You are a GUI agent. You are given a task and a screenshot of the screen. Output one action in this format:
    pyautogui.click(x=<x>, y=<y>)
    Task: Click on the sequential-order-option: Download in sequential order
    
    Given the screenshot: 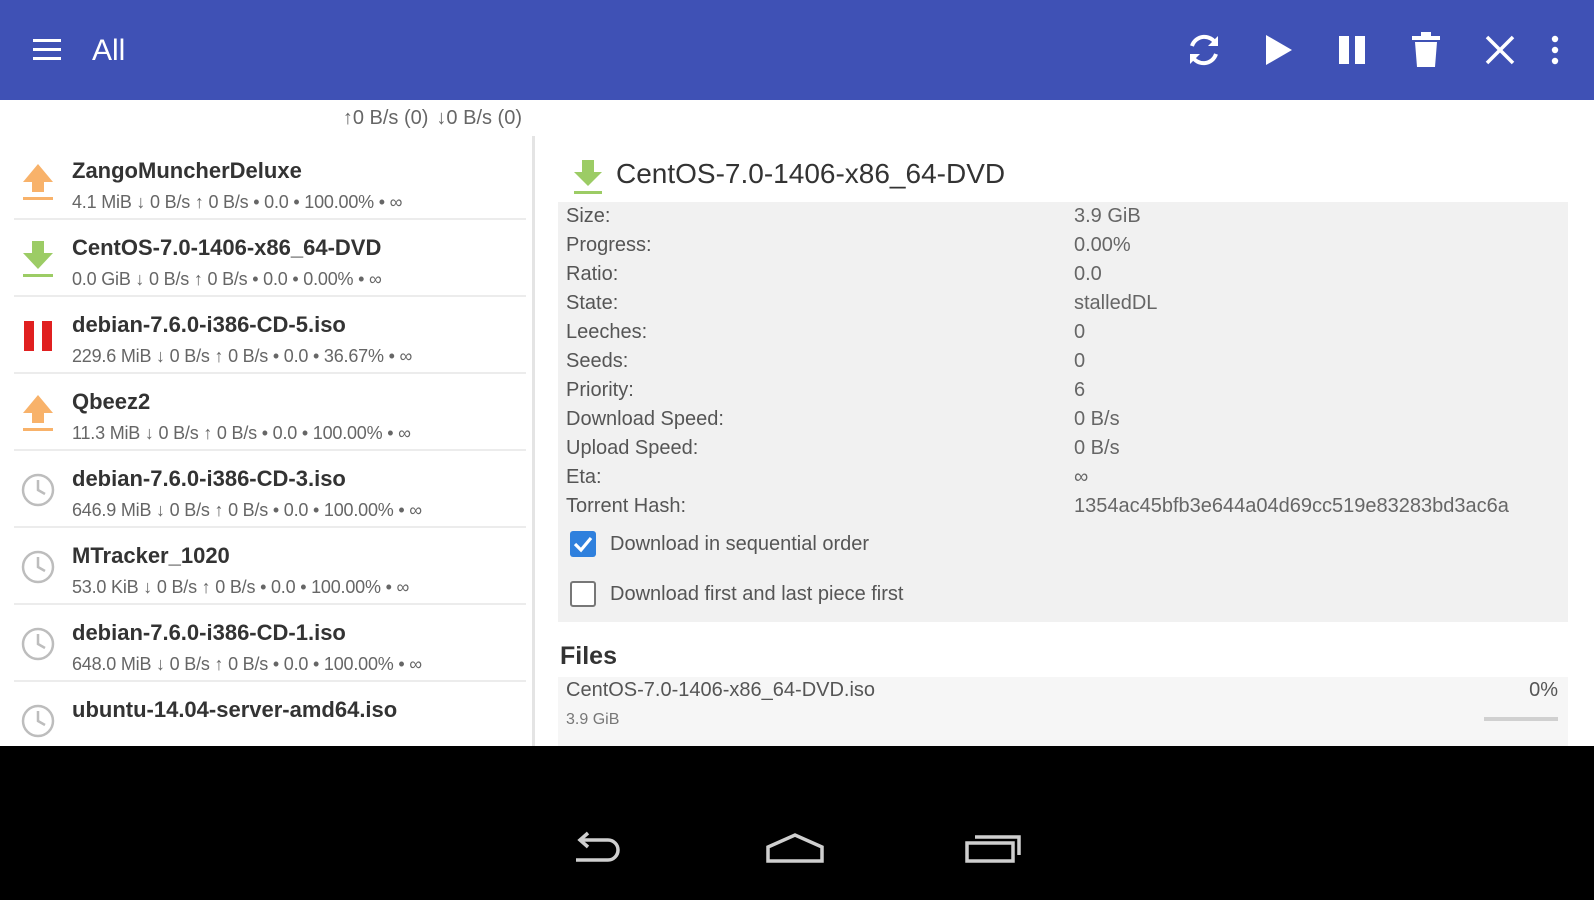 What is the action you would take?
    pyautogui.click(x=866, y=545)
    